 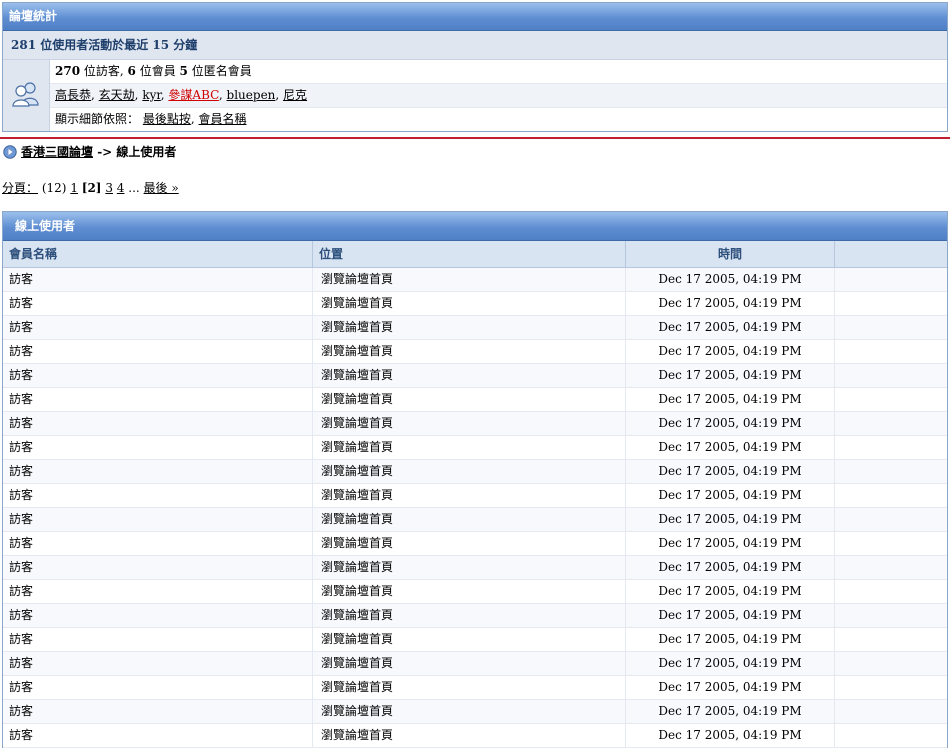 What do you see at coordinates (193, 95) in the screenshot?
I see `member-link: 參謀ABC` at bounding box center [193, 95].